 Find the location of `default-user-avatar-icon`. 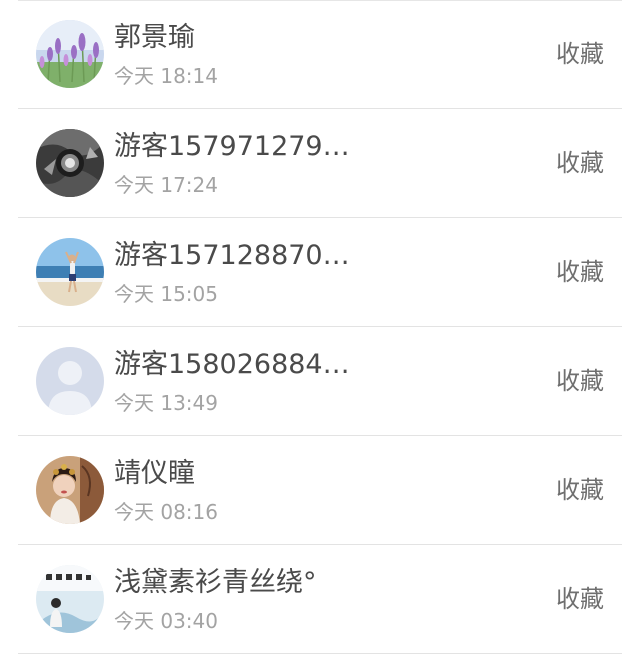

default-user-avatar-icon is located at coordinates (70, 381).